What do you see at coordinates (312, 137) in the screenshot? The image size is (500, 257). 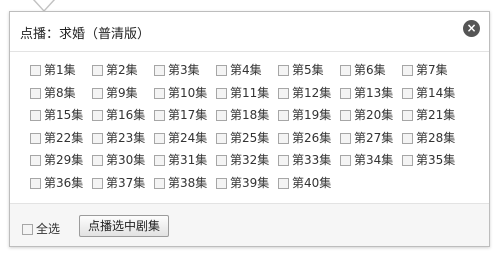 I see `episode-label: 第26集` at bounding box center [312, 137].